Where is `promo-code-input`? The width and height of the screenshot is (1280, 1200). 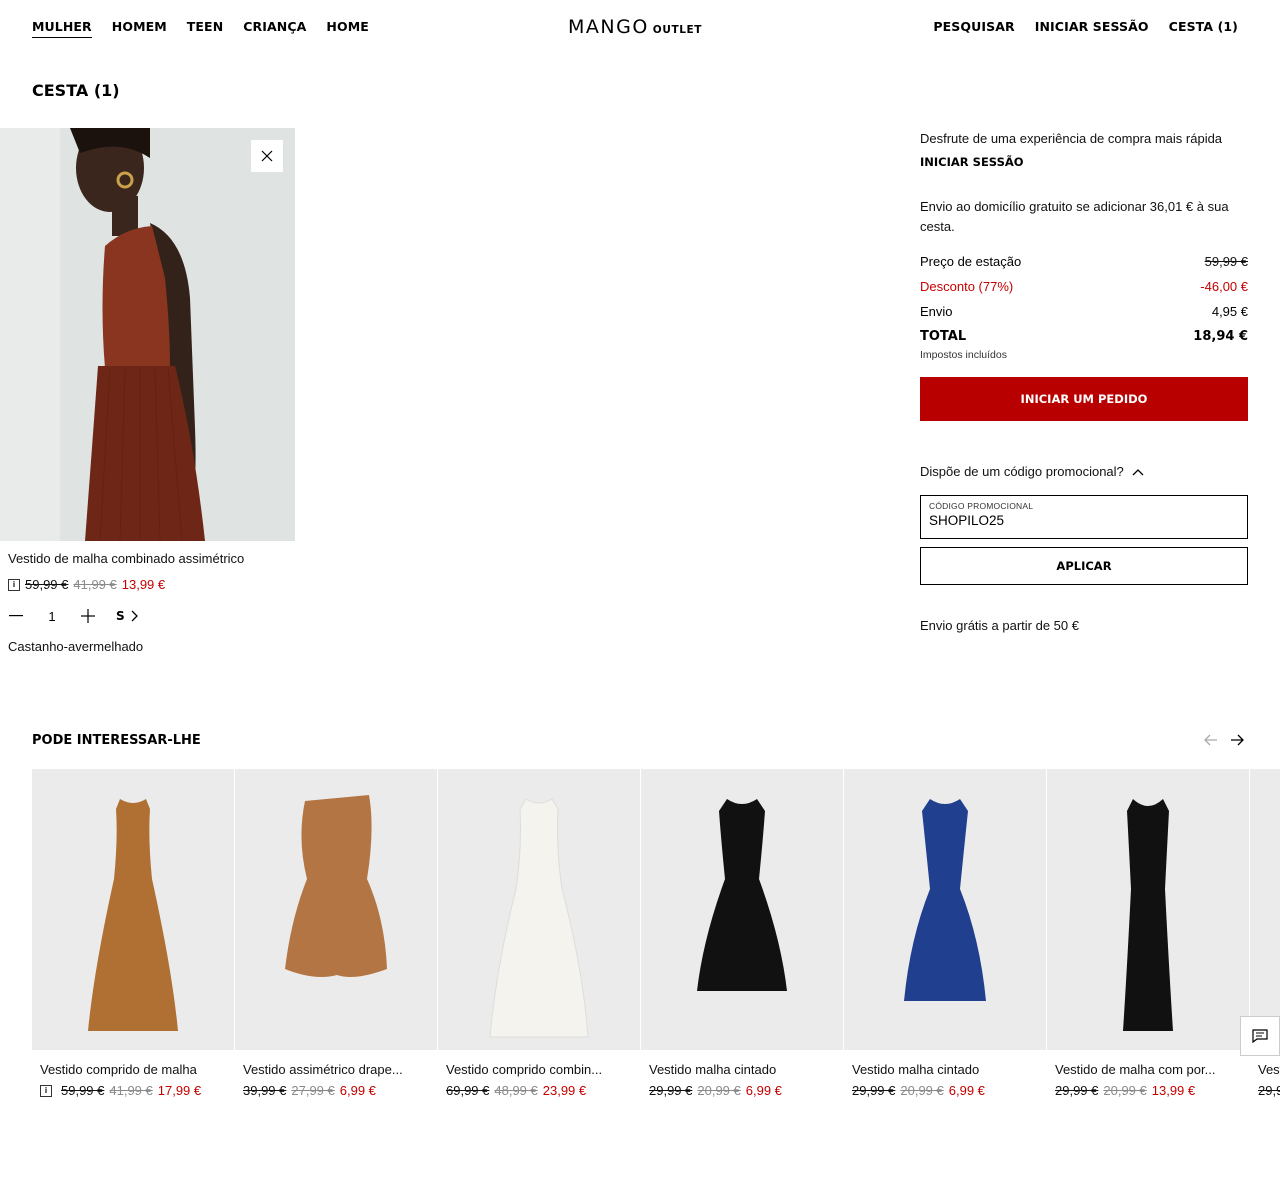
promo-code-input is located at coordinates (1084, 520).